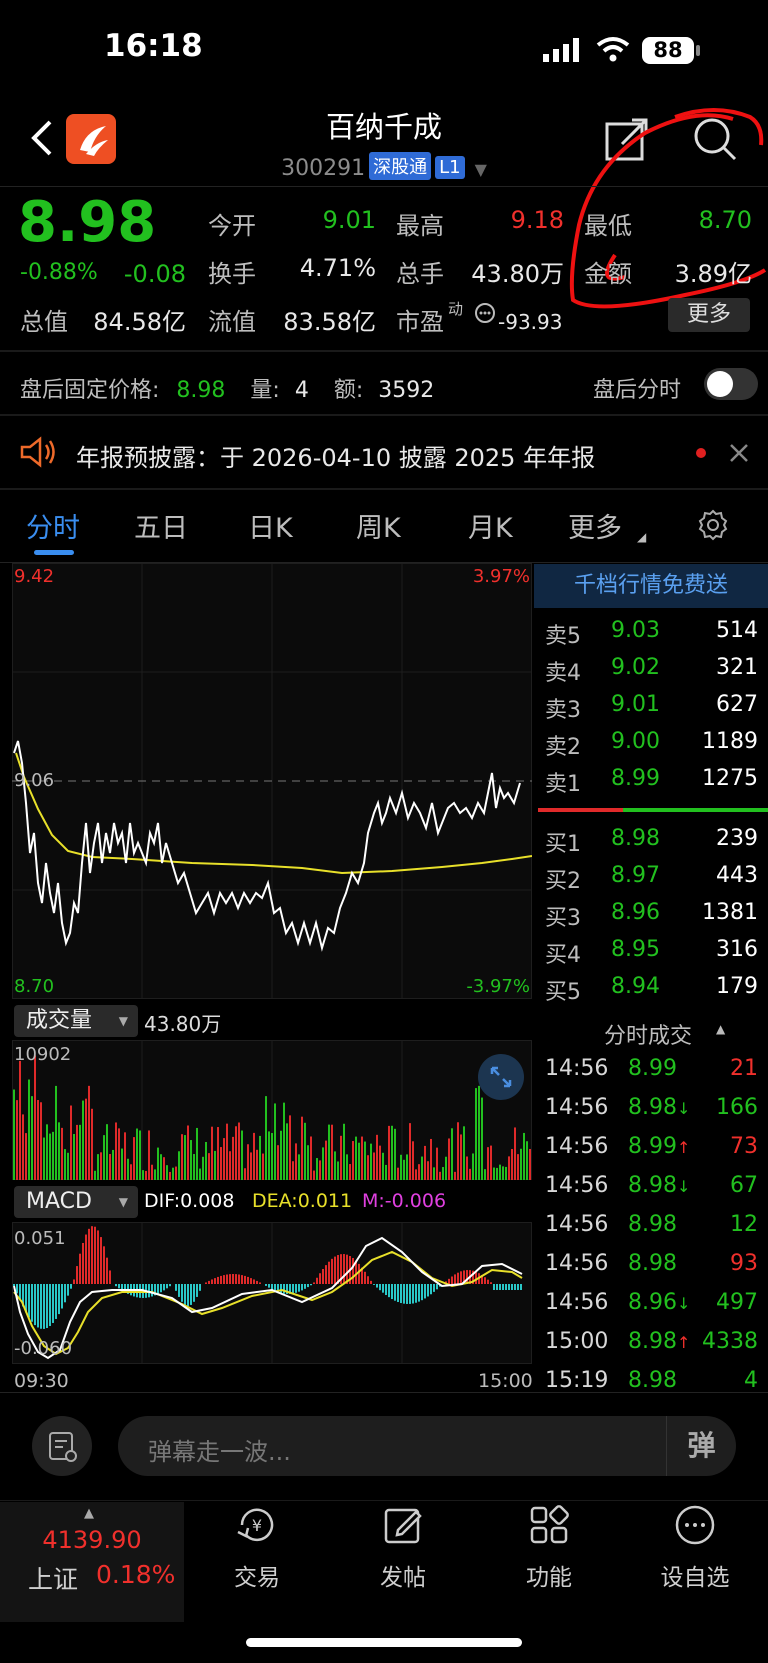 This screenshot has height=1663, width=768. Describe the element at coordinates (153, 46) in the screenshot. I see `status-time: 16:18` at that location.